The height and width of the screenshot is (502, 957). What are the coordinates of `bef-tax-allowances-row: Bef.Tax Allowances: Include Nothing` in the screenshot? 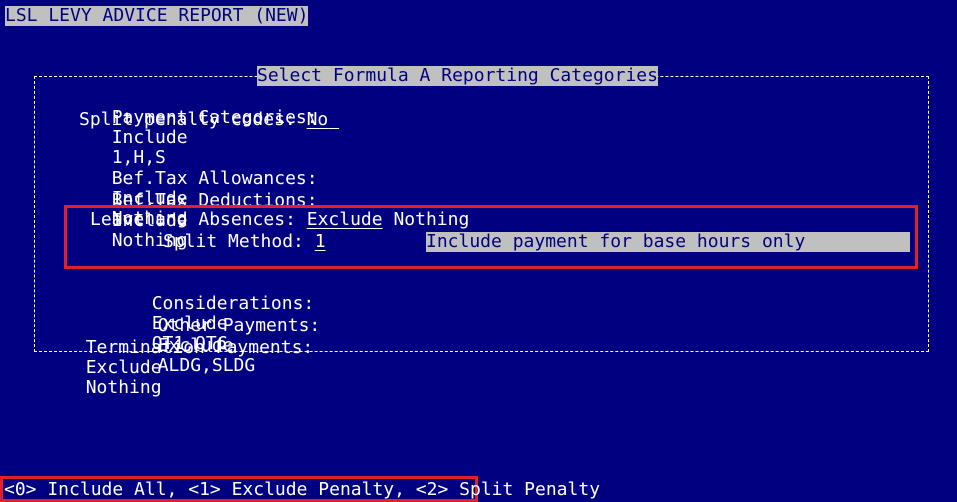 It's located at (204, 189).